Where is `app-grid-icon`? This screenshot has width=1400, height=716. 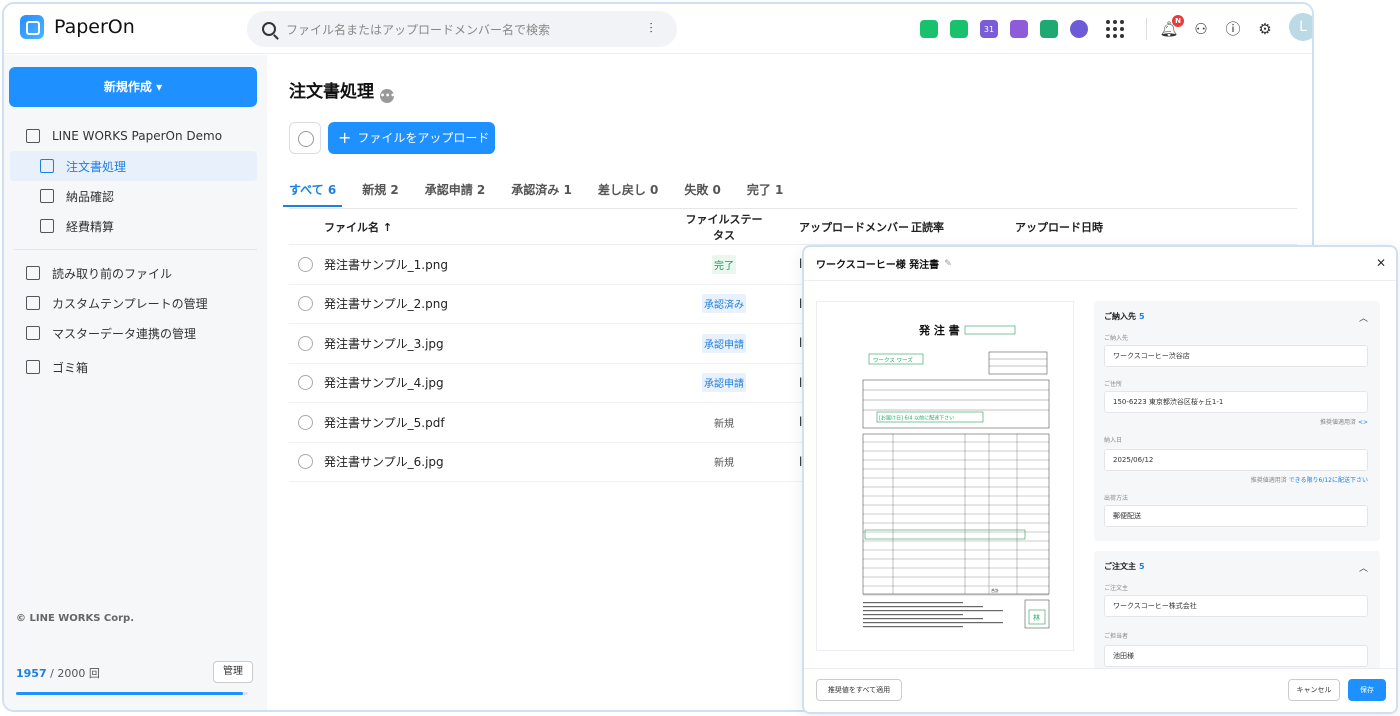 app-grid-icon is located at coordinates (1115, 29).